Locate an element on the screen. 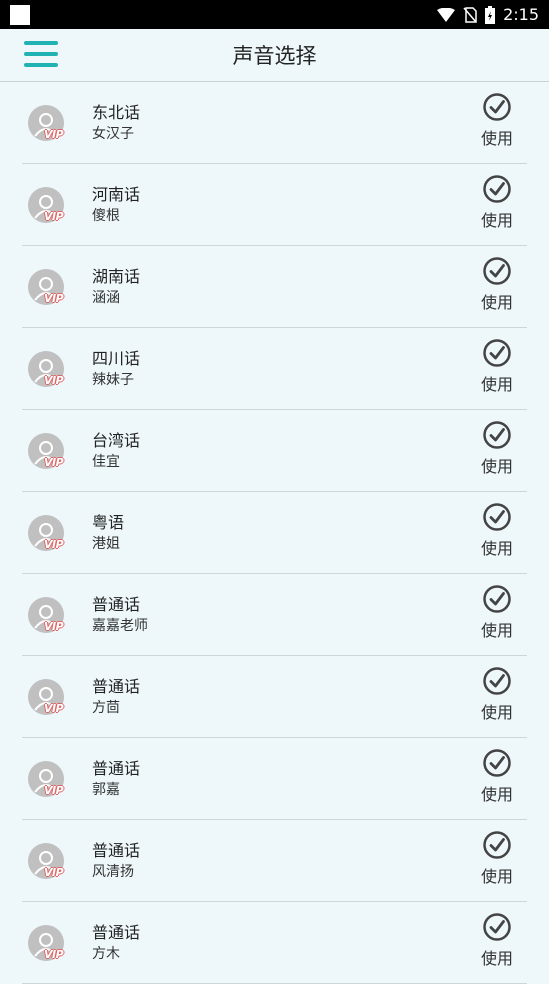 The width and height of the screenshot is (549, 984). list-item: VIP 普通话 风清扬 使用 is located at coordinates (274, 861).